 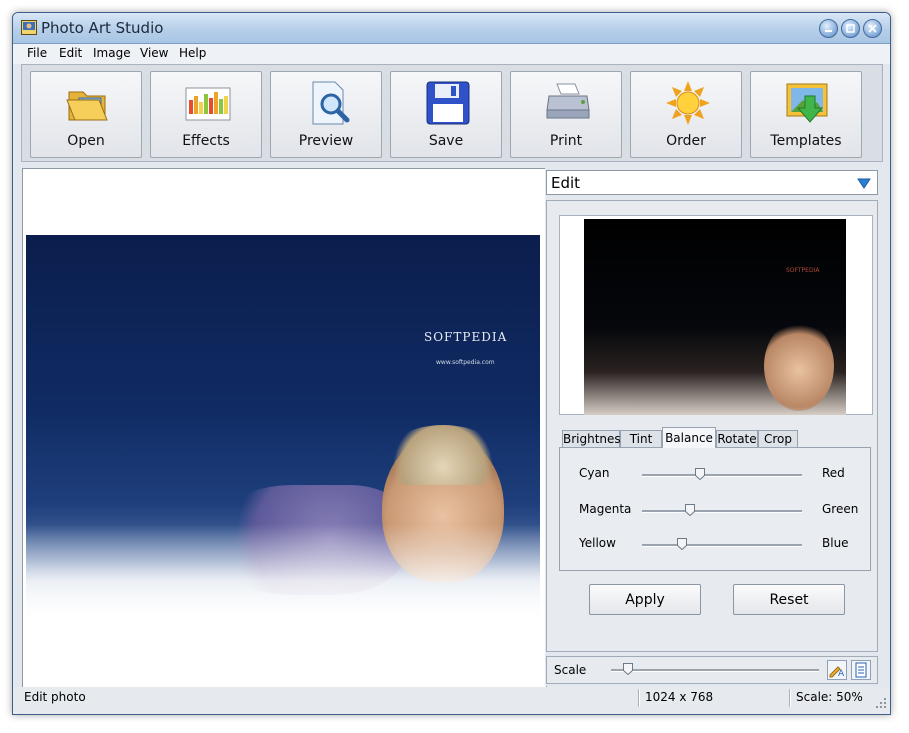 What do you see at coordinates (70, 53) in the screenshot?
I see `menu-edit: Edit` at bounding box center [70, 53].